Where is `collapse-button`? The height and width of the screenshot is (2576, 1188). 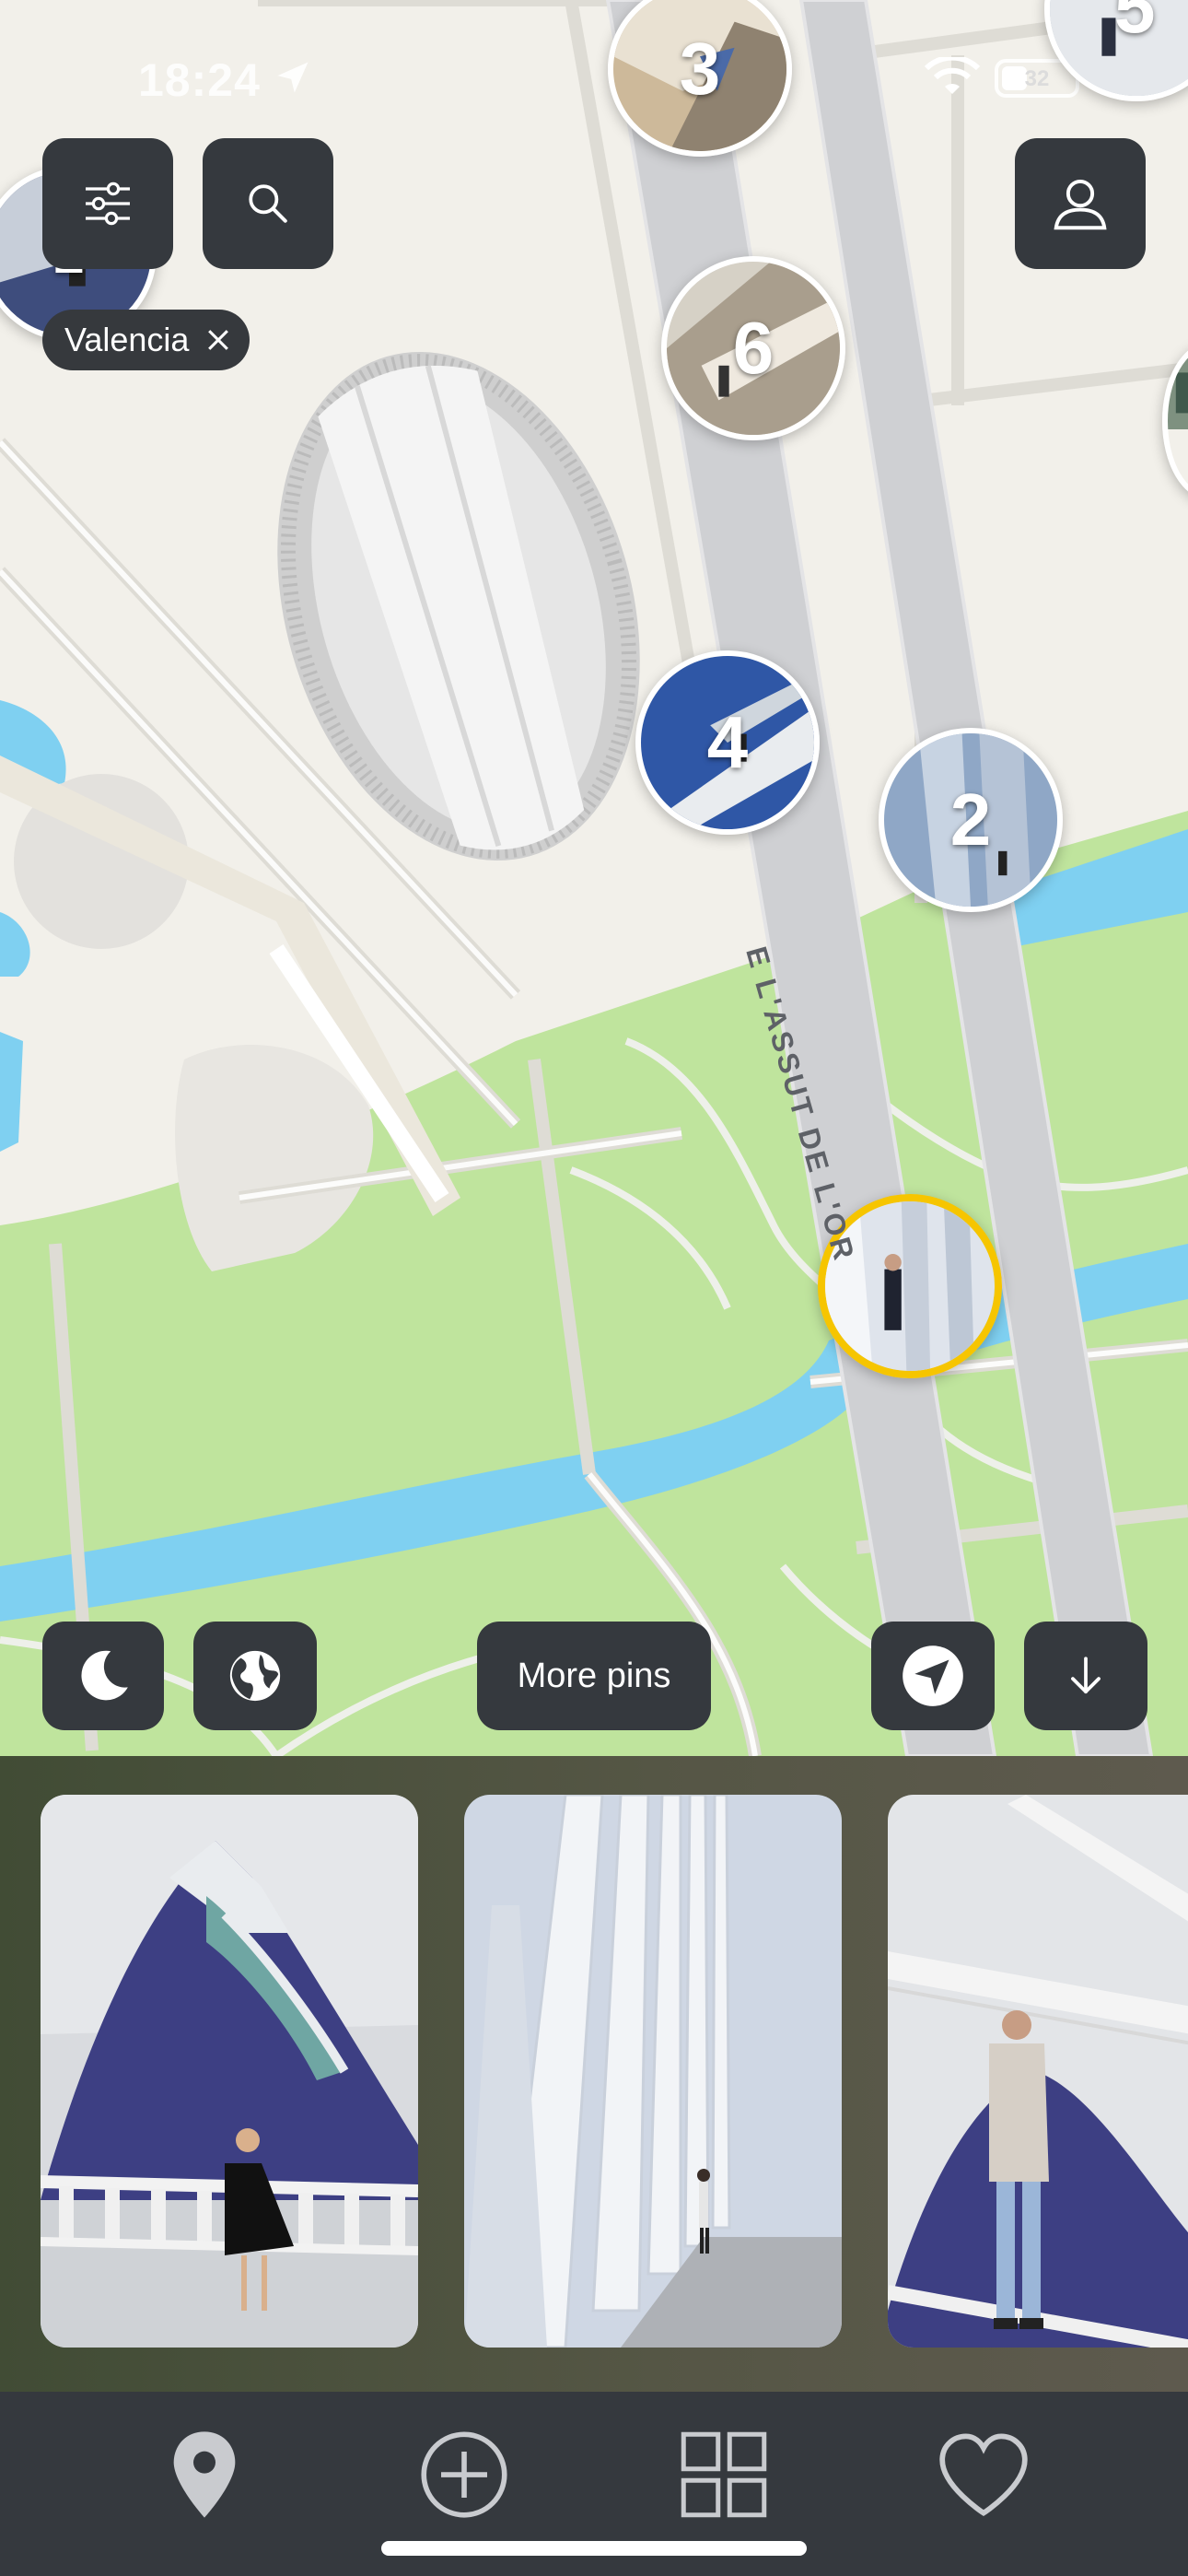 collapse-button is located at coordinates (1085, 1676).